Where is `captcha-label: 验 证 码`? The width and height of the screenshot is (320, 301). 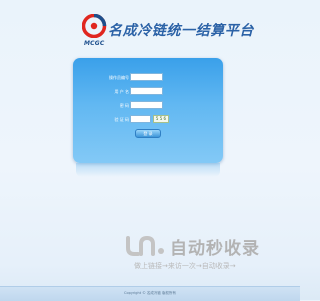 captcha-label: 验 证 码 is located at coordinates (121, 119).